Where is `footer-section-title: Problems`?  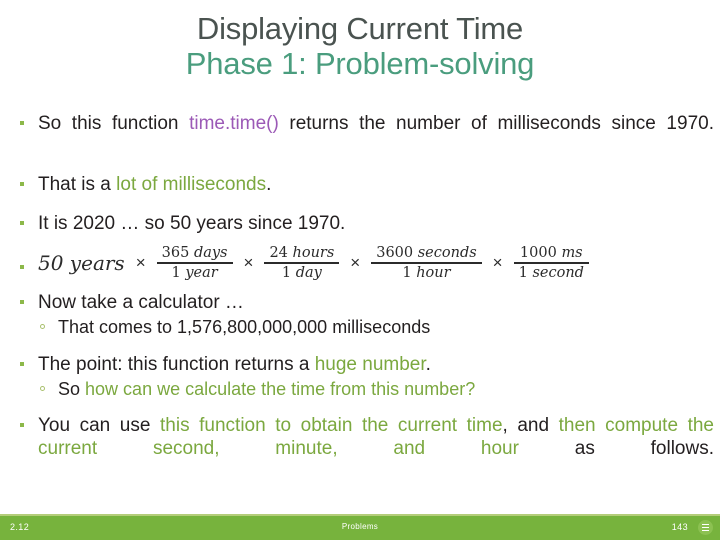
footer-section-title: Problems is located at coordinates (360, 526).